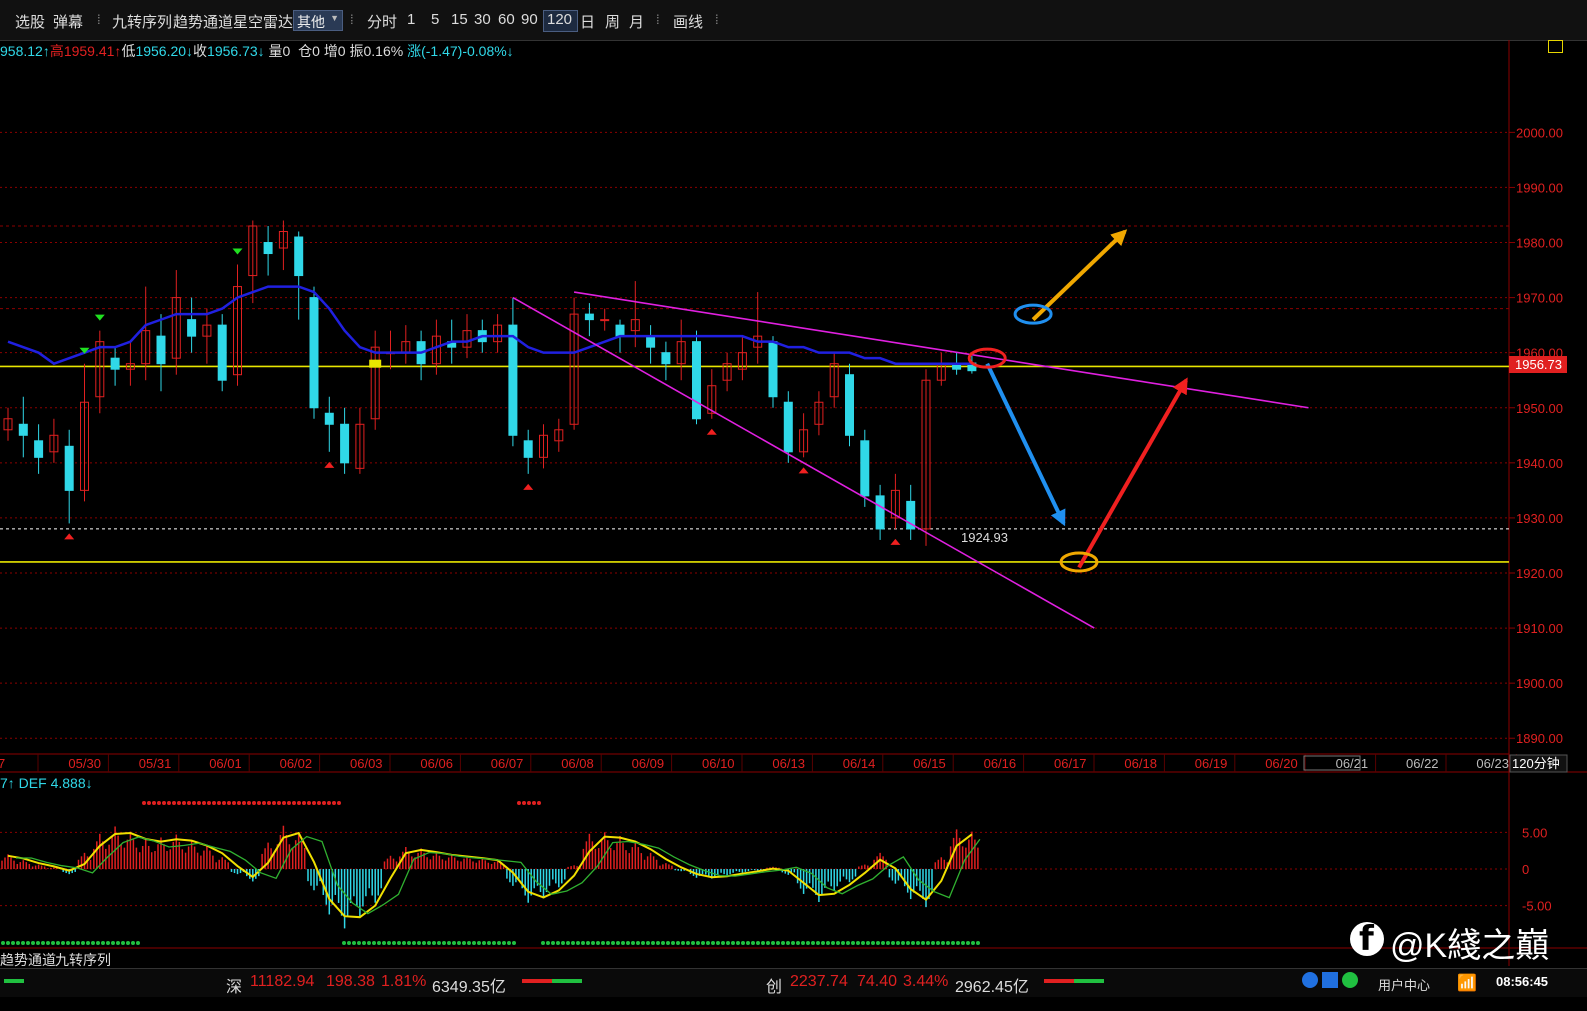 The image size is (1587, 1011). What do you see at coordinates (1211, 763) in the screenshot?
I see `date-tick-label: 06/19` at bounding box center [1211, 763].